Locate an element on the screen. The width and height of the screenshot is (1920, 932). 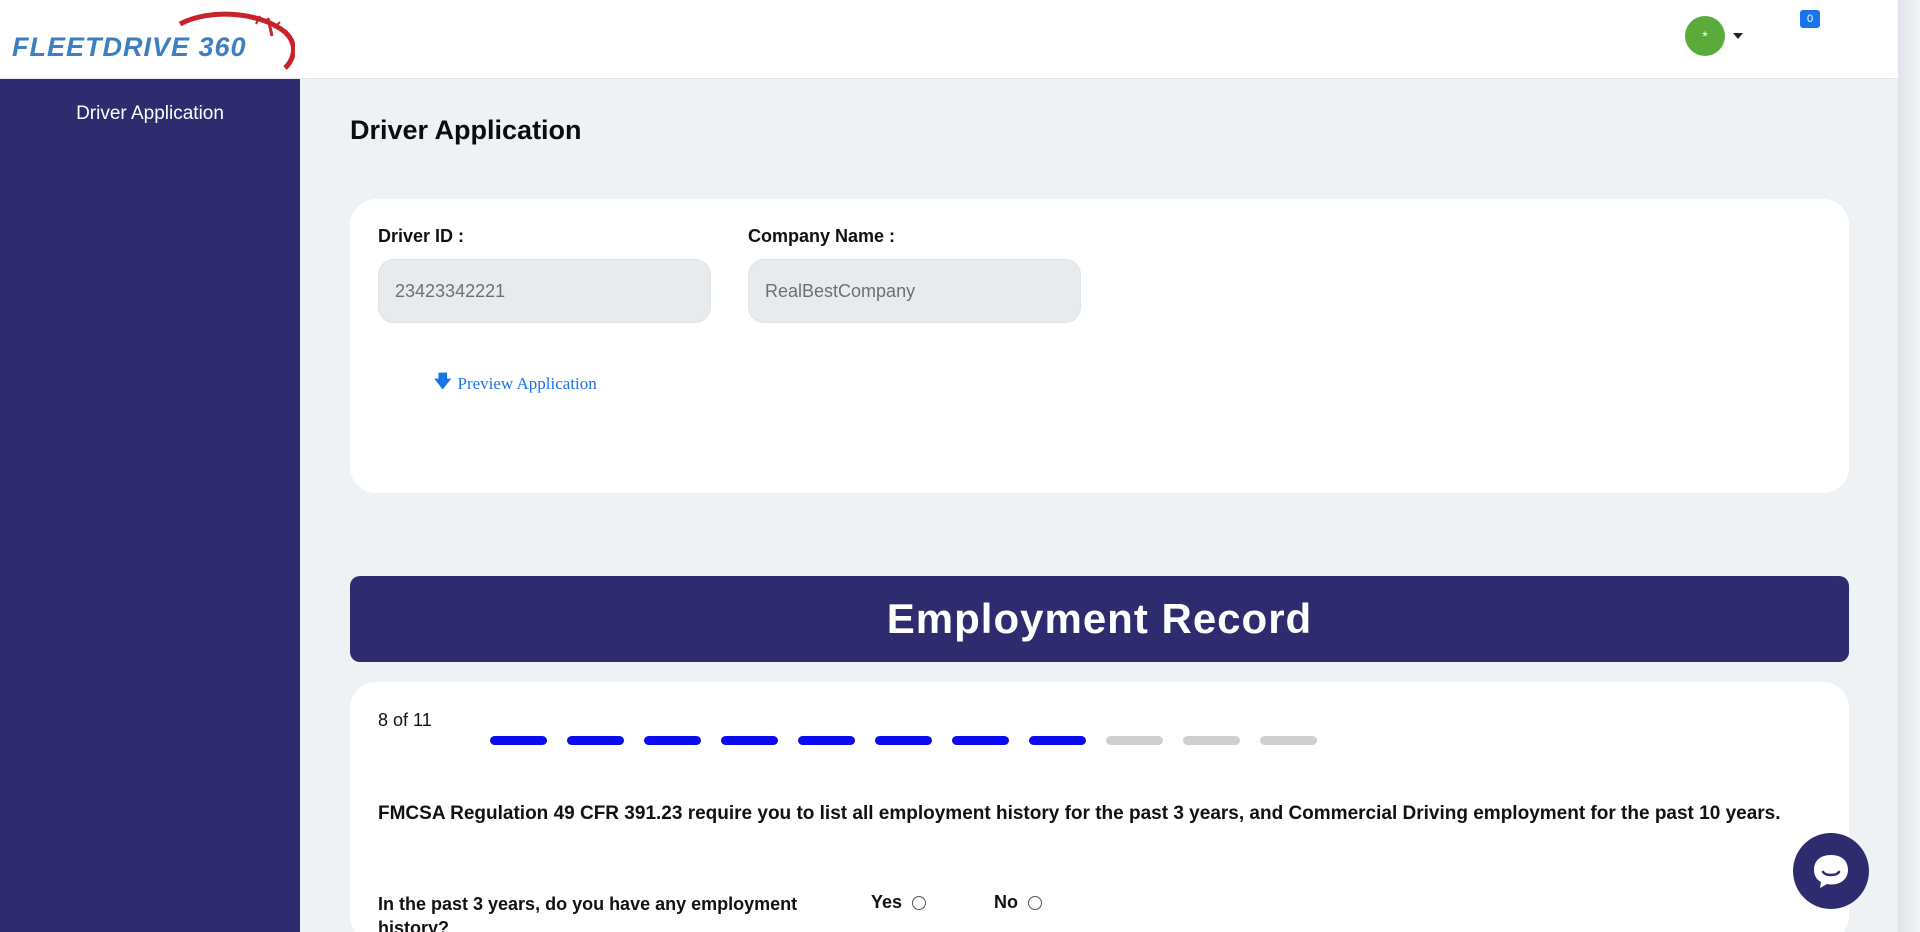
user-avatar: * is located at coordinates (1705, 36).